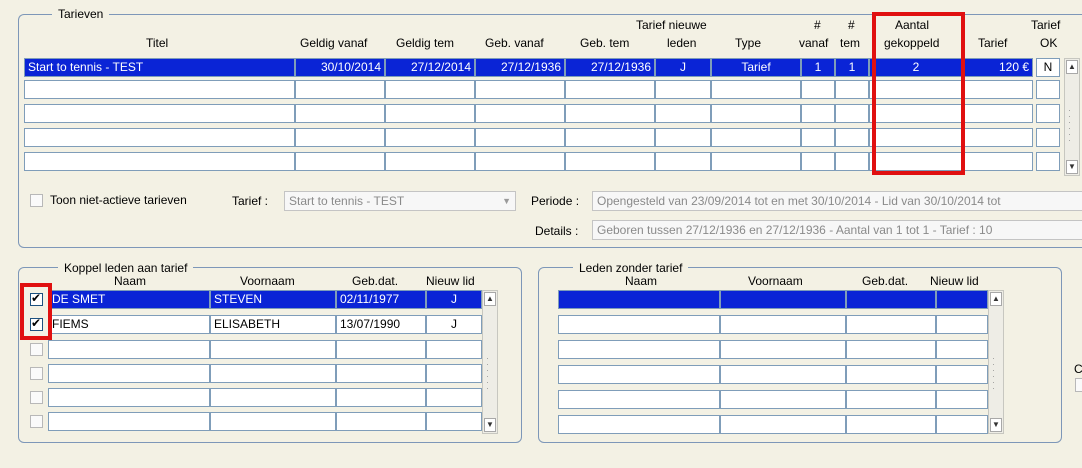 Image resolution: width=1082 pixels, height=468 pixels. I want to click on tarief-geldig-tem-cell: 27/12/2014, so click(430, 67).